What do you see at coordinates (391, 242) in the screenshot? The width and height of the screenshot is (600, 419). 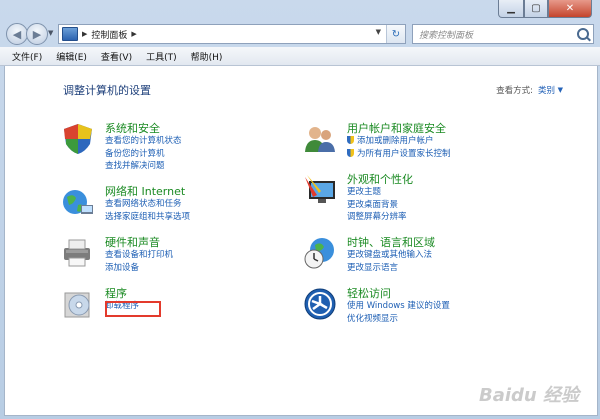 I see `category-heading: 时钟、语言和区域` at bounding box center [391, 242].